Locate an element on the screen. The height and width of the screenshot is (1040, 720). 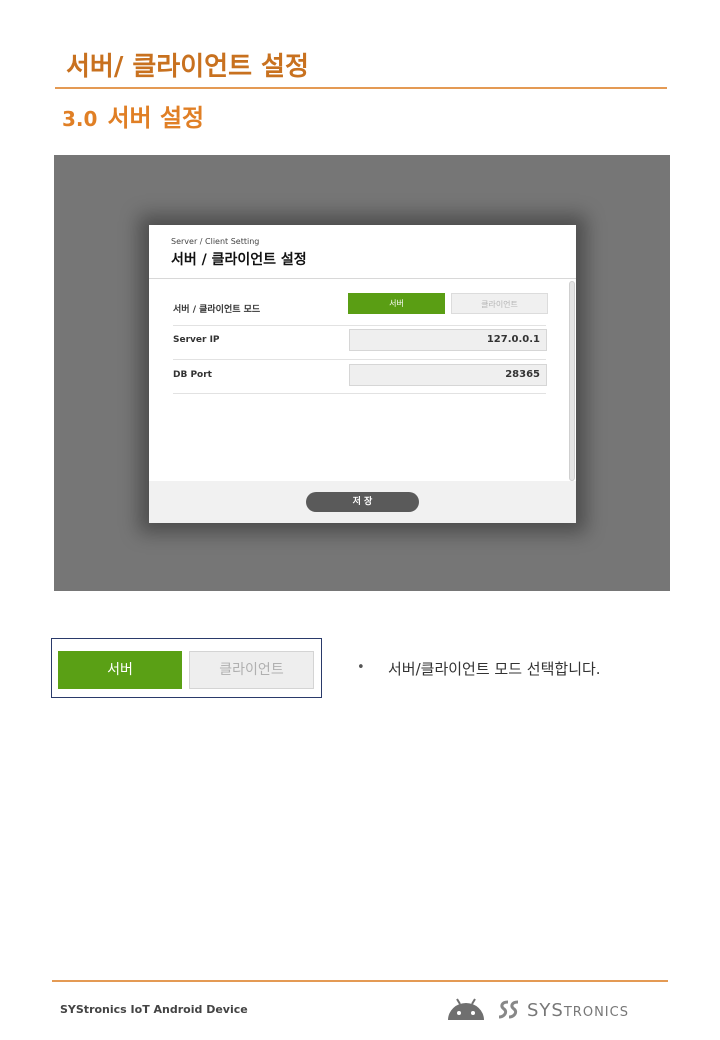
closeup-client-button: 클라이언트 is located at coordinates (251, 670).